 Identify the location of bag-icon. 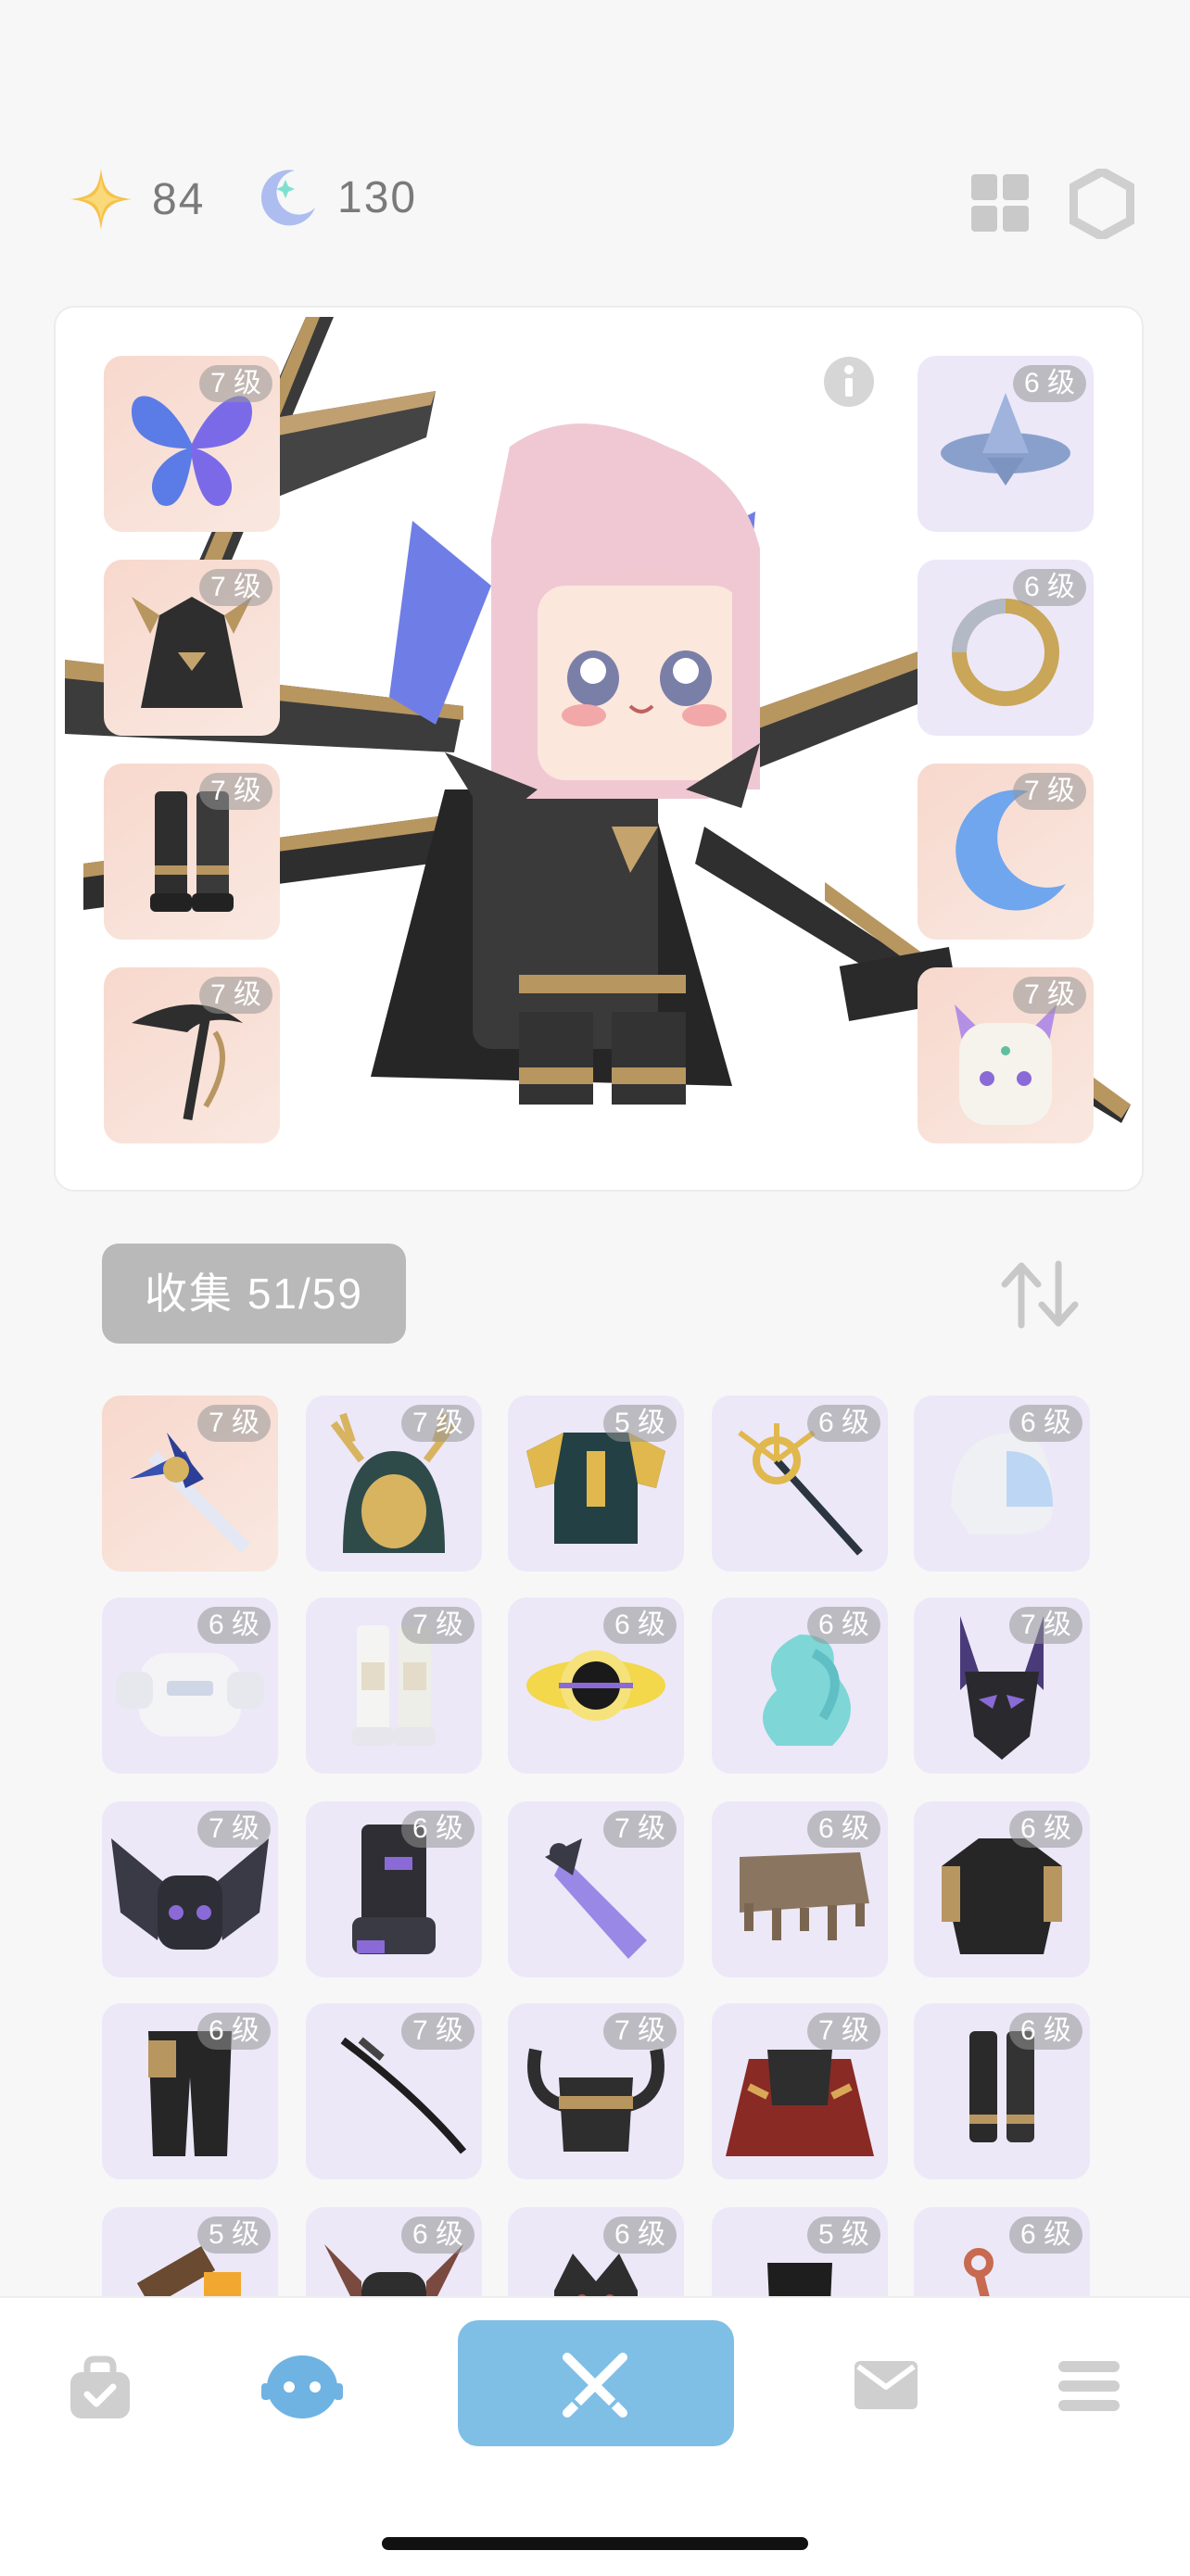
(100, 2387).